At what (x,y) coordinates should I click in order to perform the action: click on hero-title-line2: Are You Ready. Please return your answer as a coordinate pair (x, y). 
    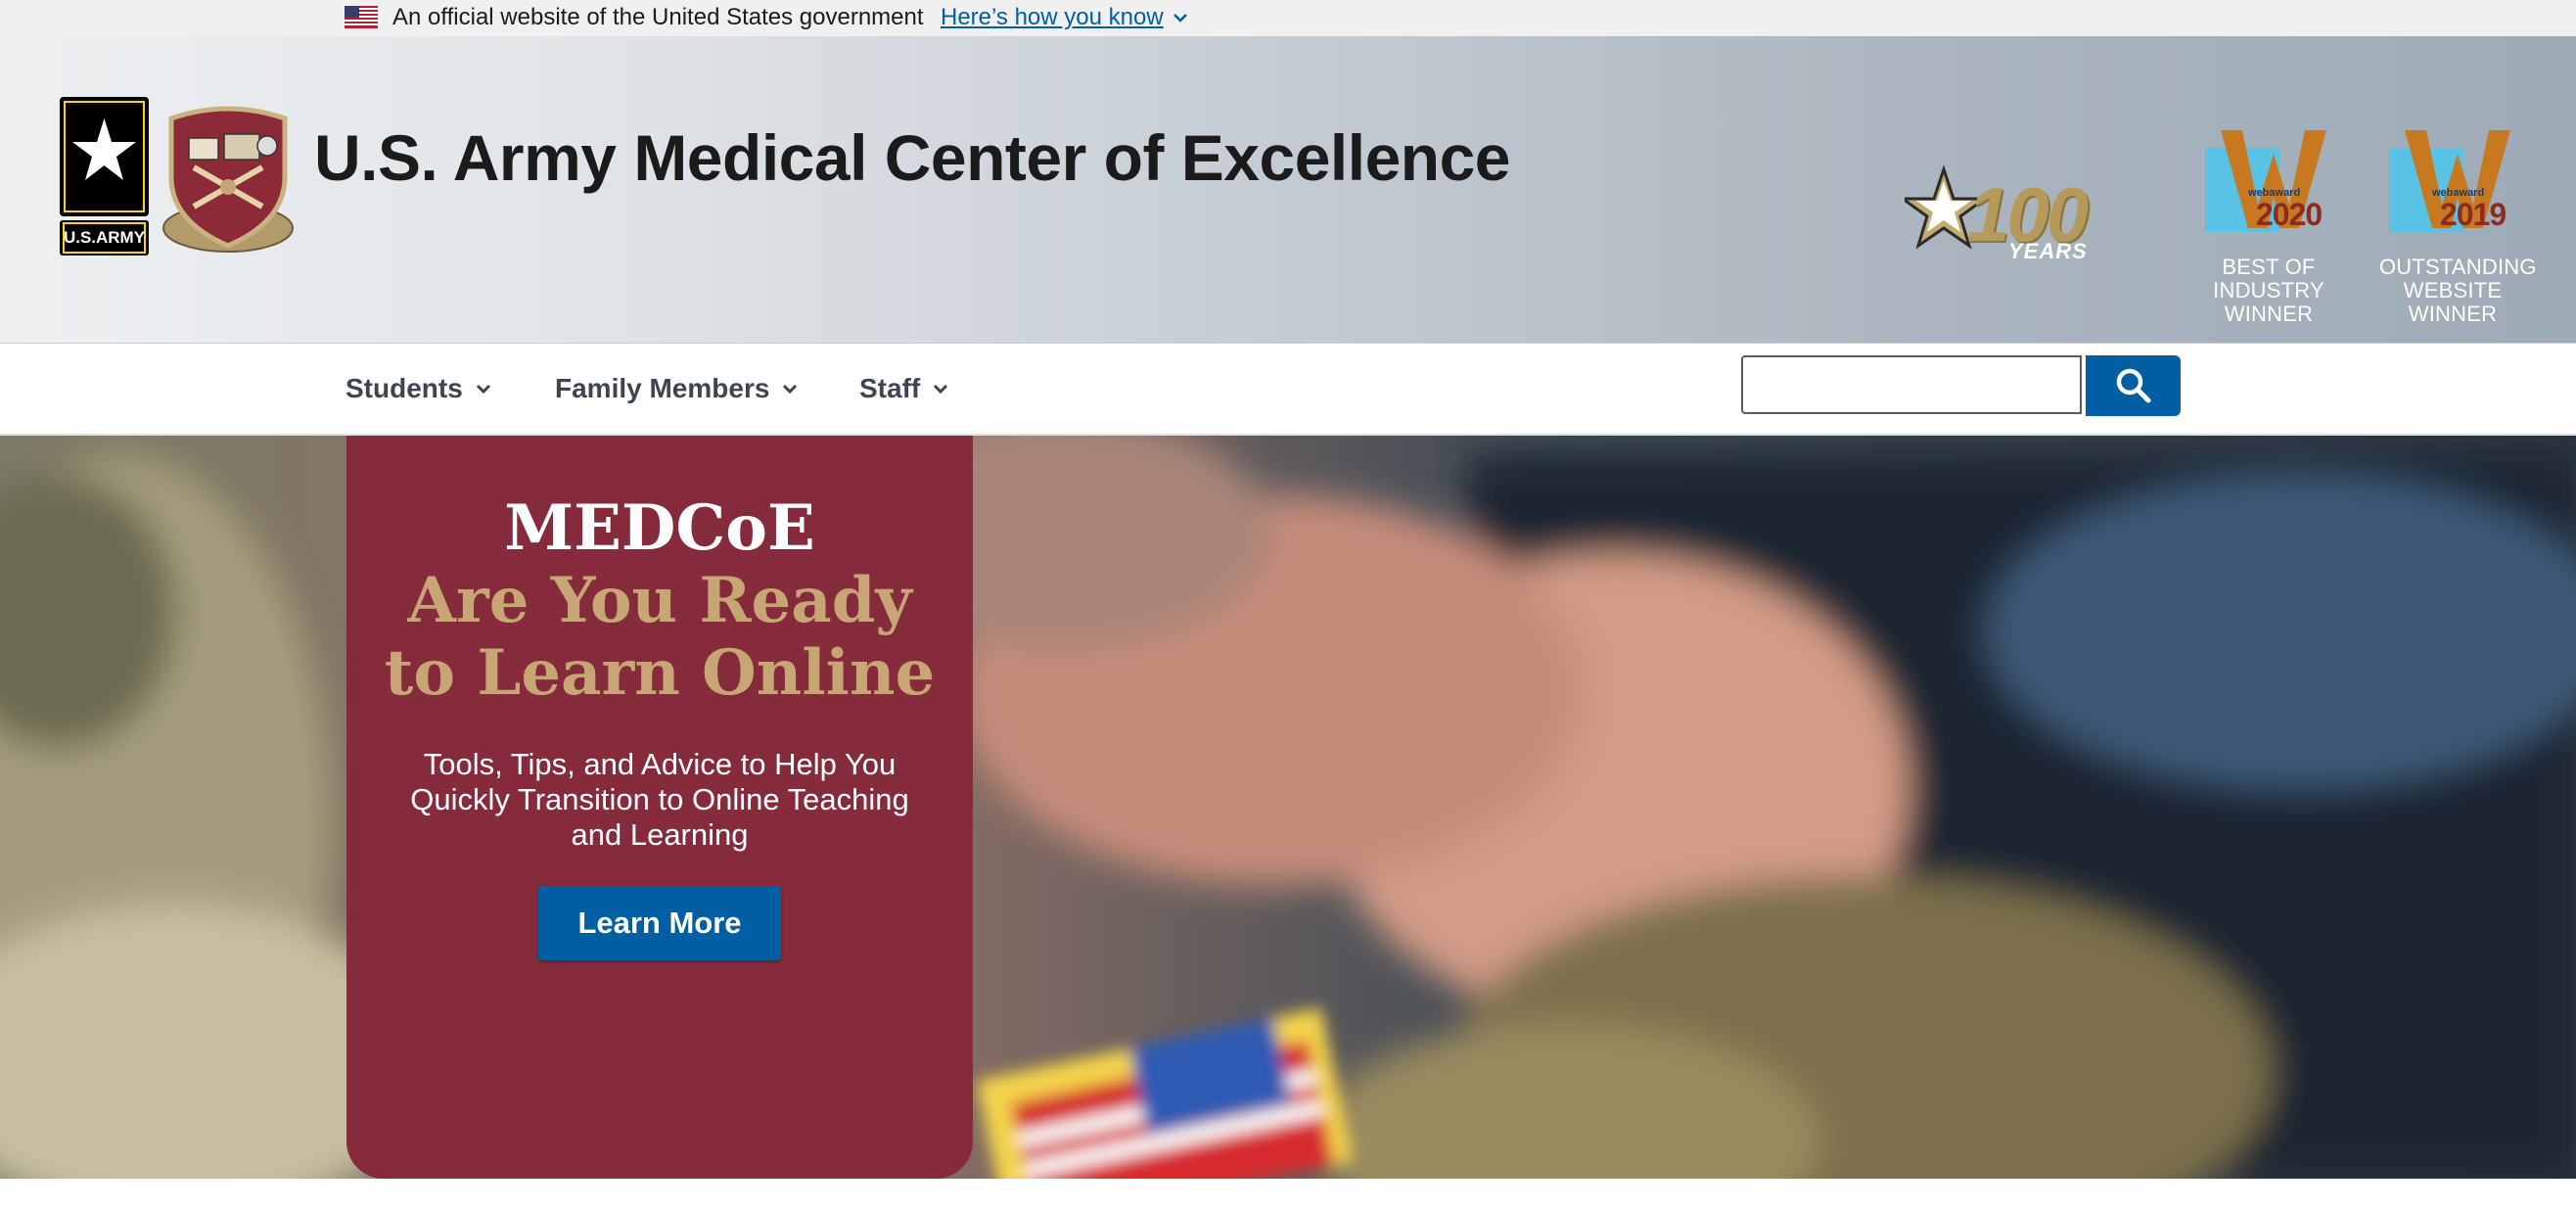
    Looking at the image, I should click on (660, 600).